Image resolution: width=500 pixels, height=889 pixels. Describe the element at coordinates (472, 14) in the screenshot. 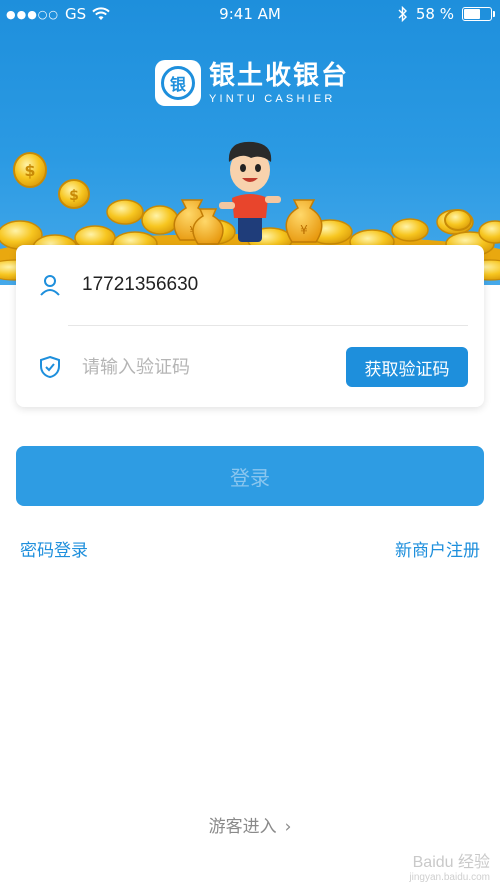

I see `battery-fill` at that location.